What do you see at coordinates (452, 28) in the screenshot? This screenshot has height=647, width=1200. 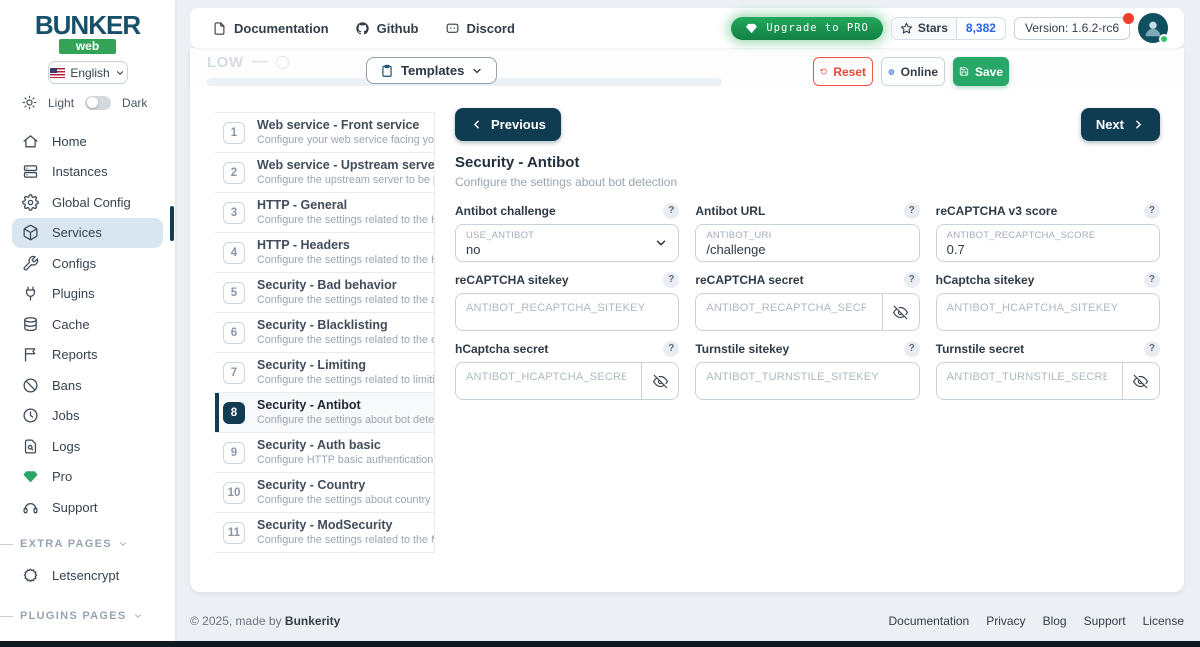 I see `discord-icon` at bounding box center [452, 28].